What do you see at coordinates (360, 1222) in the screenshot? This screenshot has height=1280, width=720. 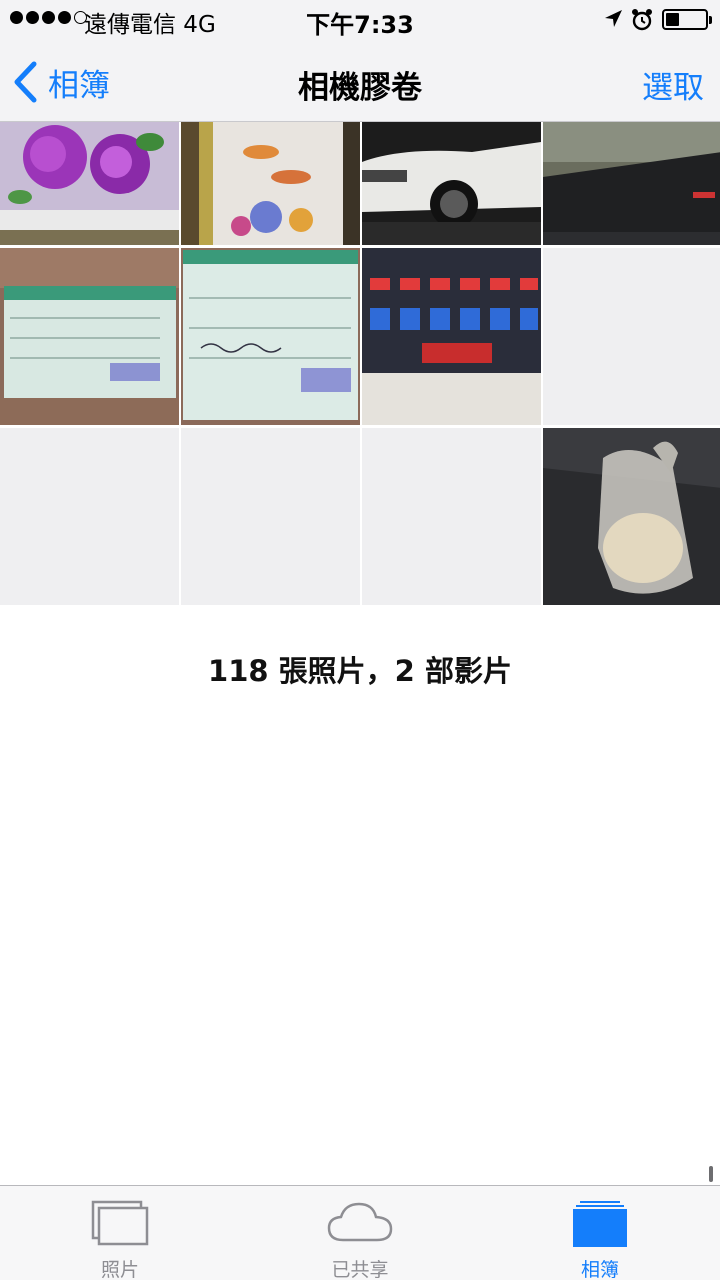 I see `cloud-icon` at bounding box center [360, 1222].